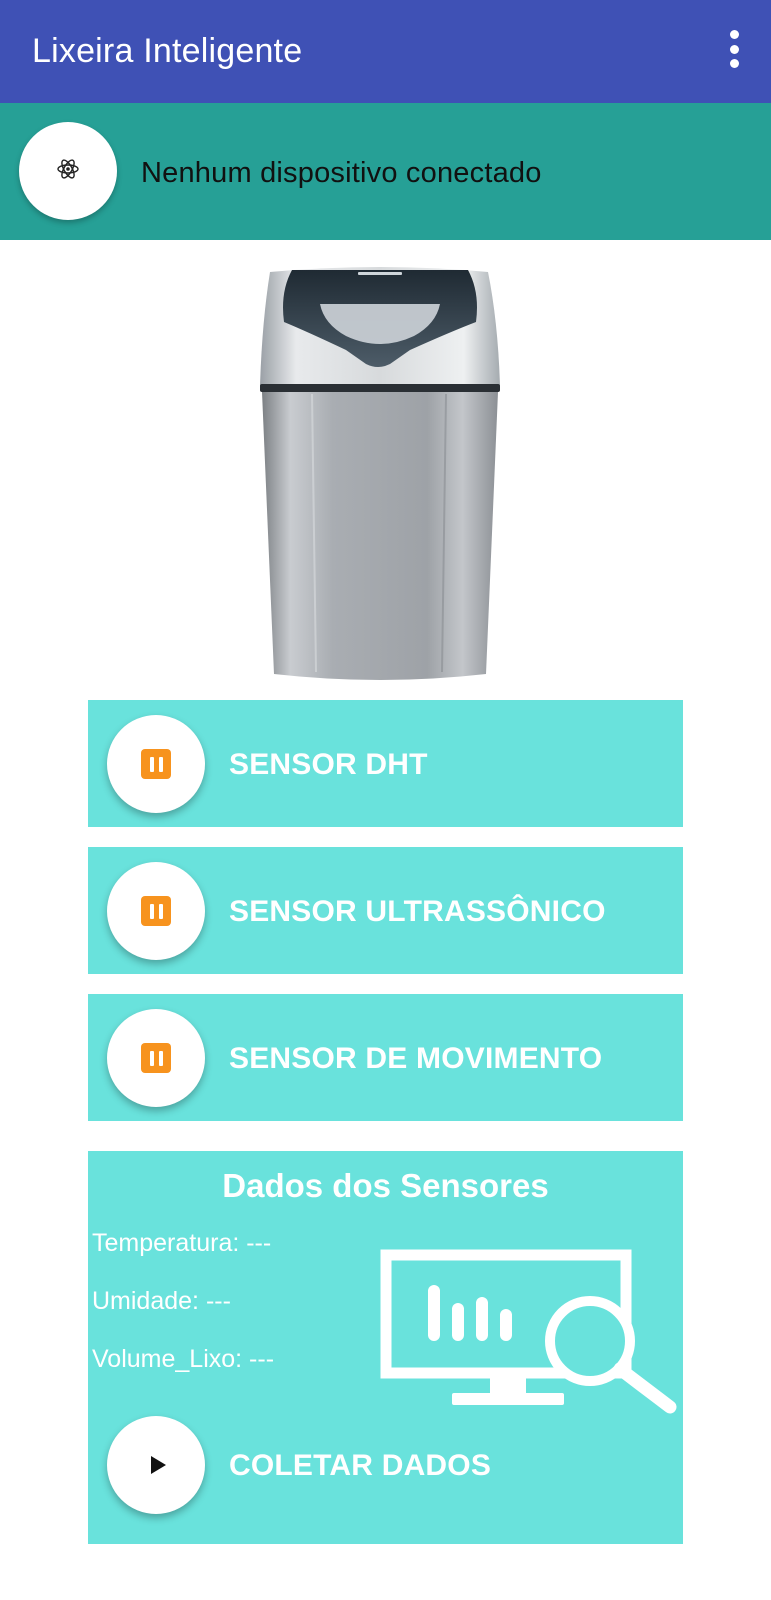  Describe the element at coordinates (385, 51) in the screenshot. I see `app-bar: Lixeira Inteligente` at that location.